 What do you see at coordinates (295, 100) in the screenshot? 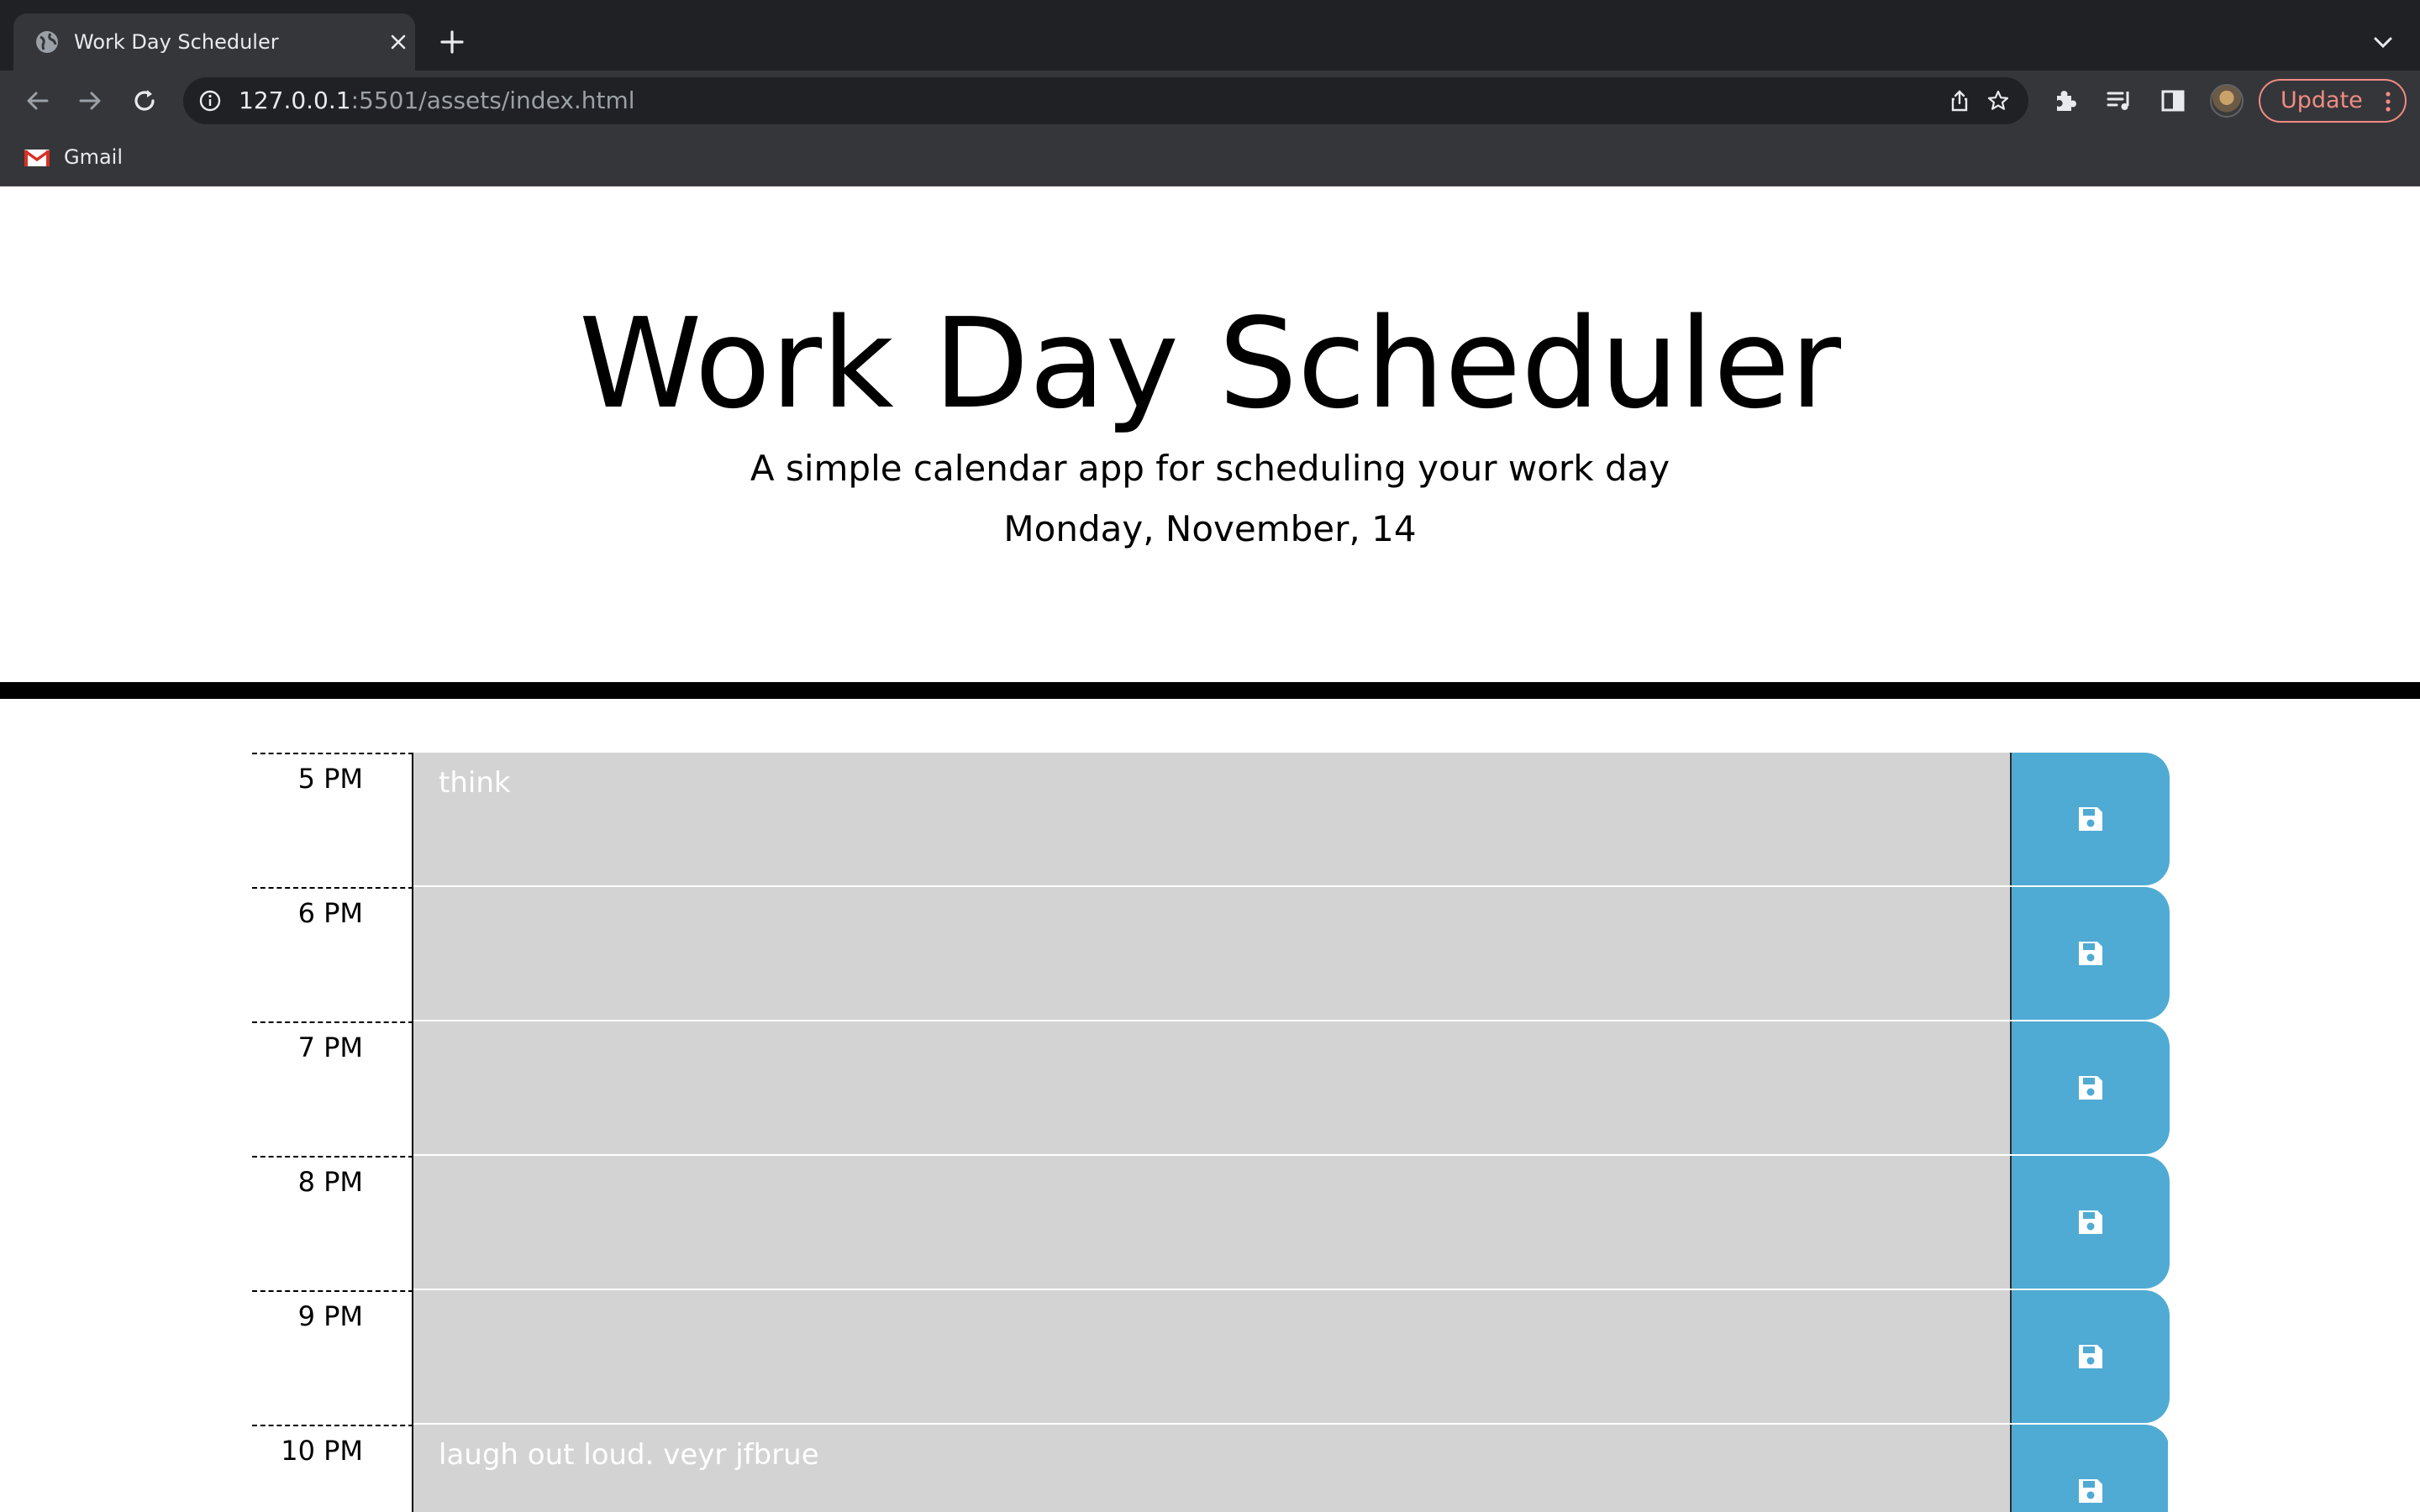
I see `url-host: 127.0.0.1` at bounding box center [295, 100].